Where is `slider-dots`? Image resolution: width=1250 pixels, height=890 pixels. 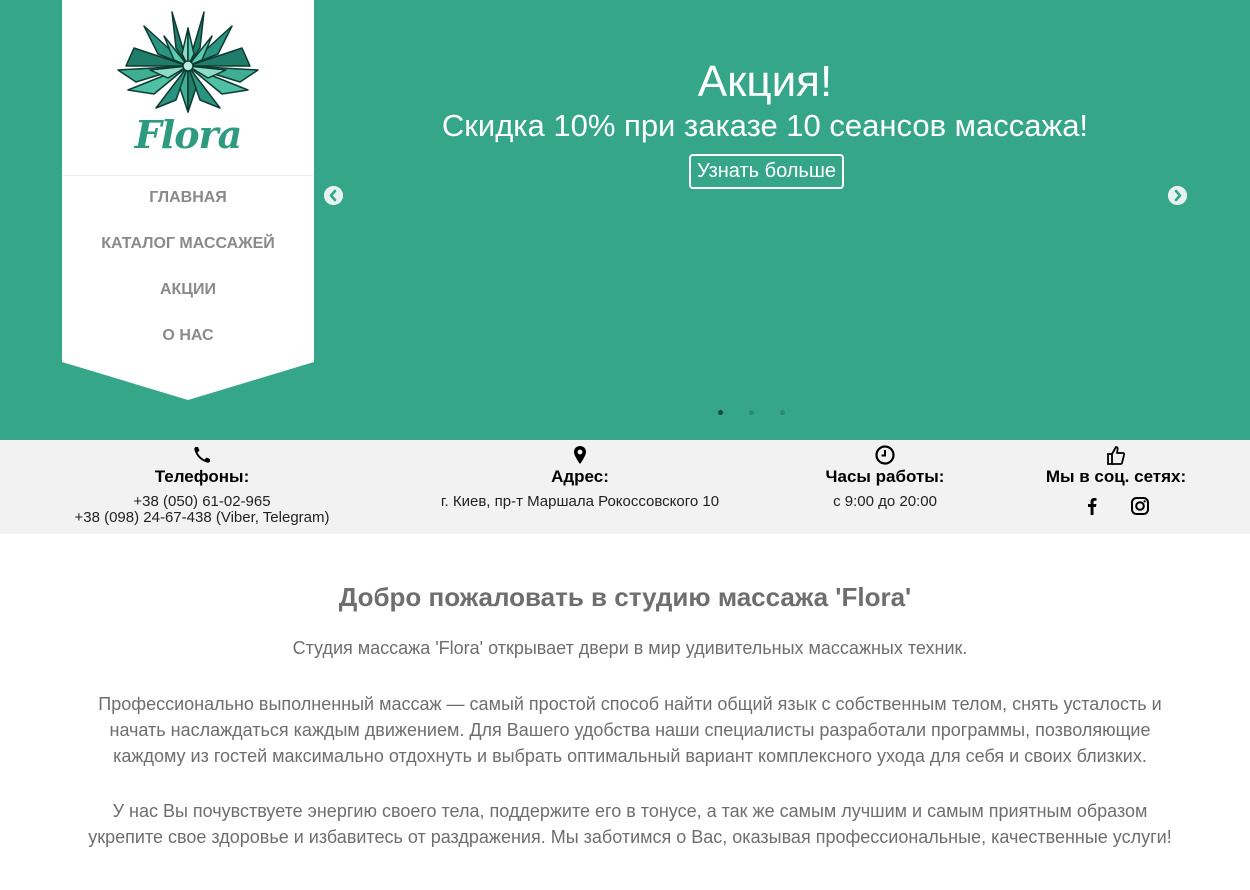 slider-dots is located at coordinates (751, 412).